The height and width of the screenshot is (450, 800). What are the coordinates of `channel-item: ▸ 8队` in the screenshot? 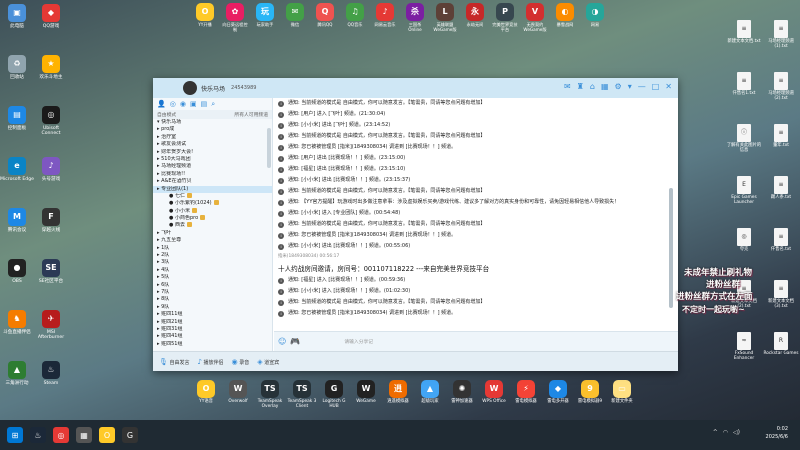 It's located at (212, 299).